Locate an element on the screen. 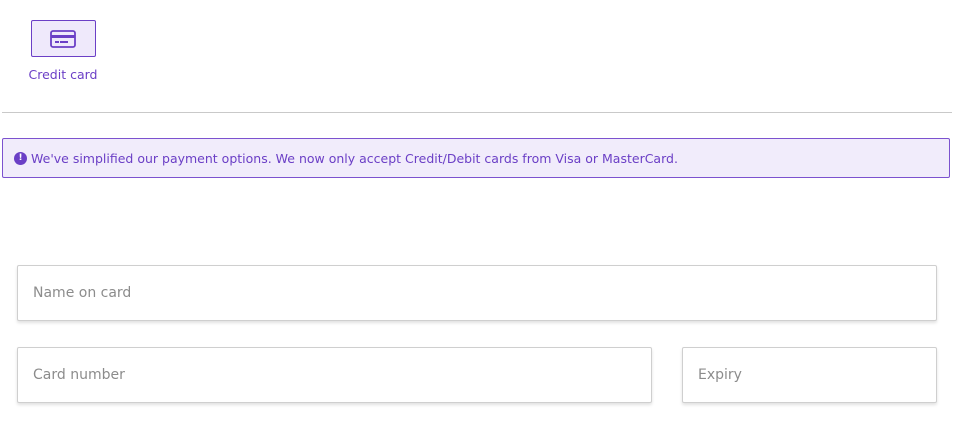 Image resolution: width=965 pixels, height=425 pixels. credit-card-icon is located at coordinates (63, 38).